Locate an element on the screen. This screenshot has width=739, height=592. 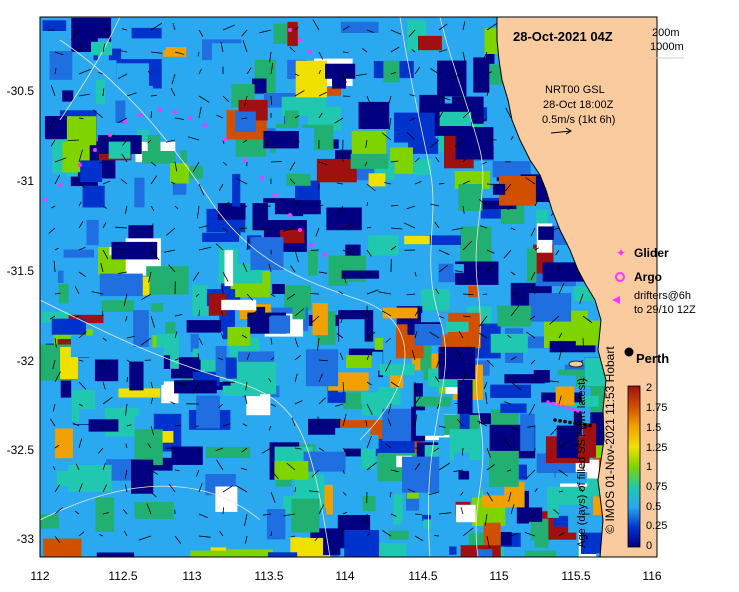
x-tick-label: 113.5 is located at coordinates (269, 576).